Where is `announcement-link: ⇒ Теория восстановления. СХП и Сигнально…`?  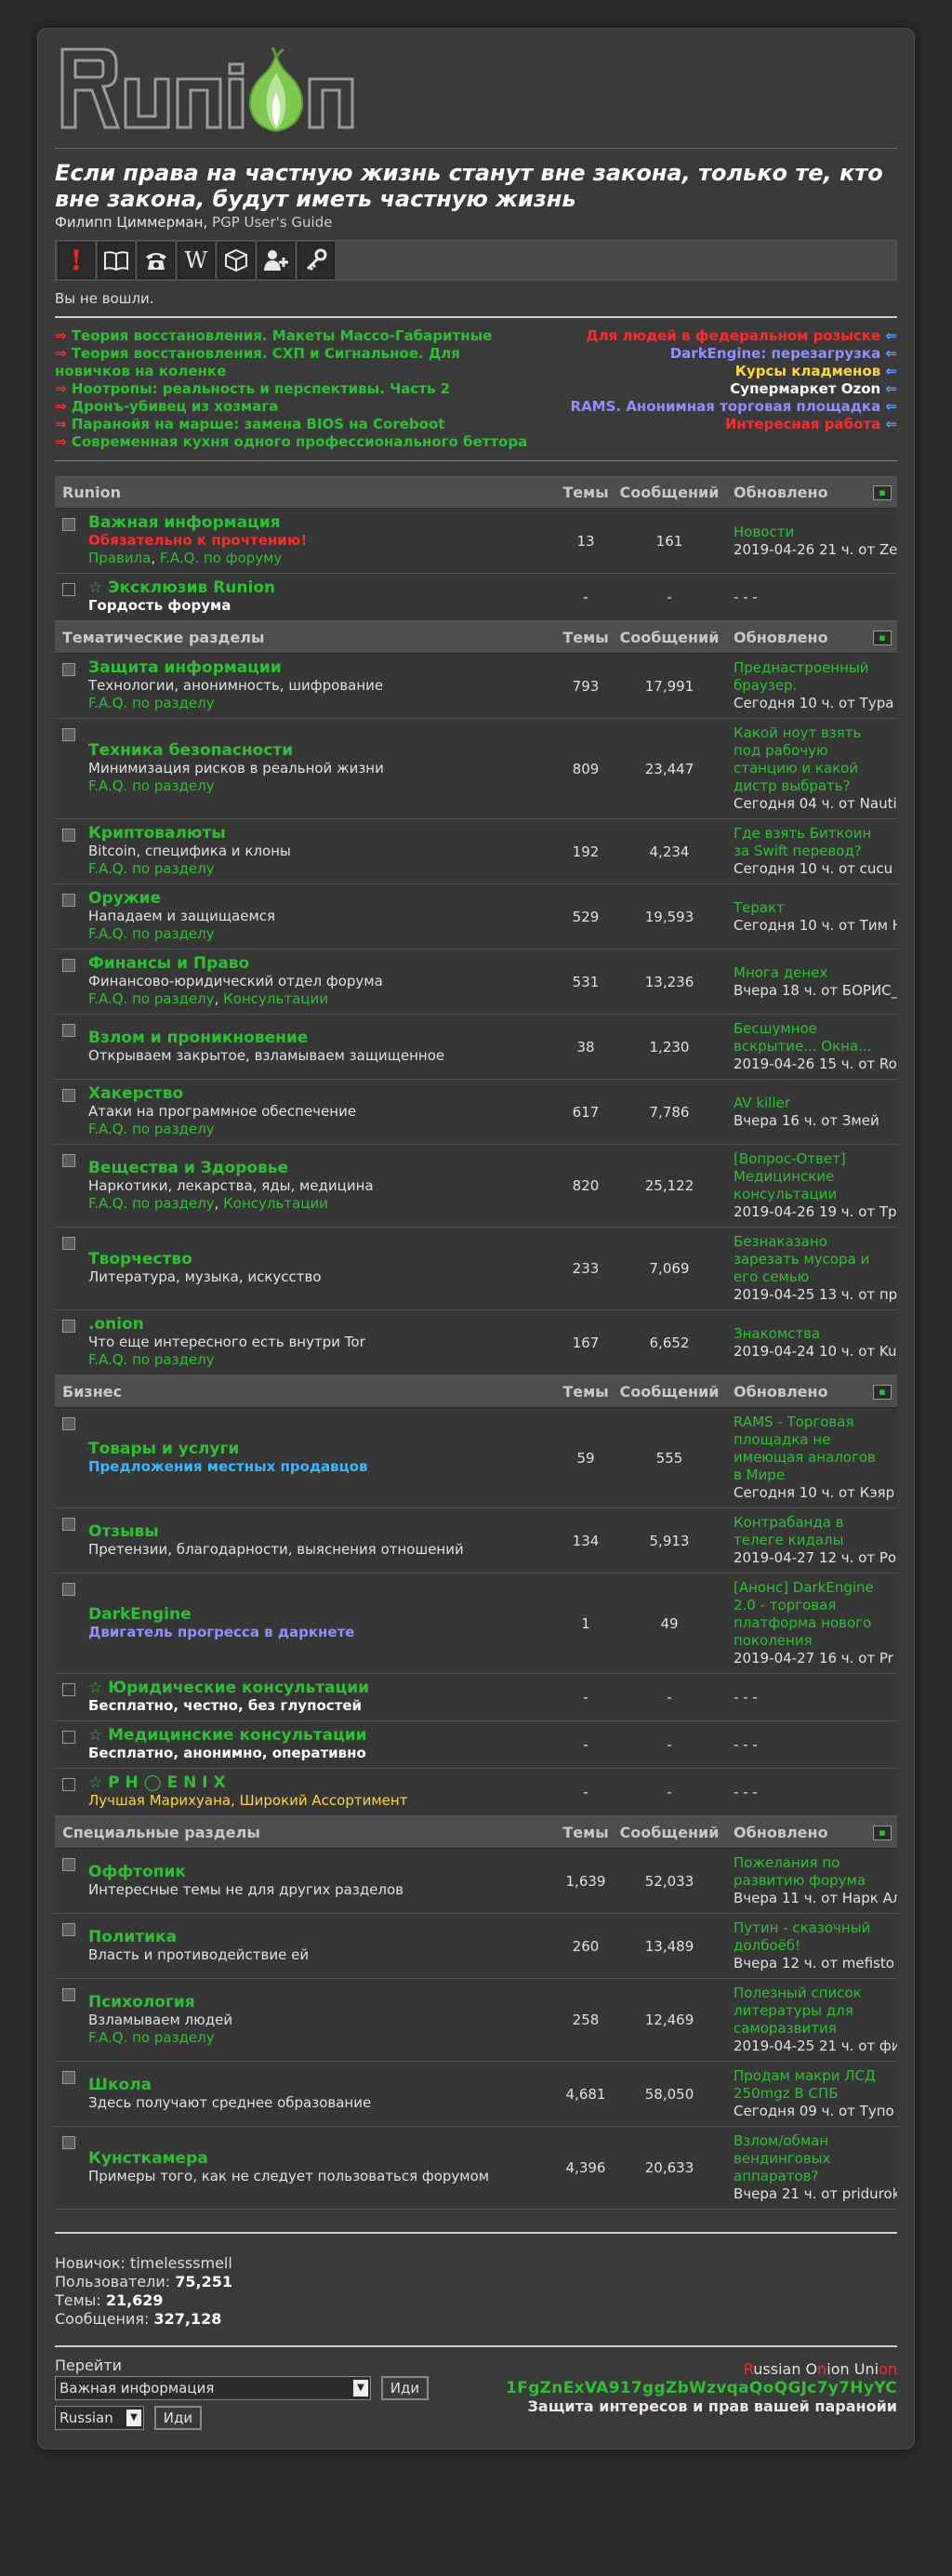
announcement-link: ⇒ Теория восстановления. СХП и Сигнально… is located at coordinates (293, 362).